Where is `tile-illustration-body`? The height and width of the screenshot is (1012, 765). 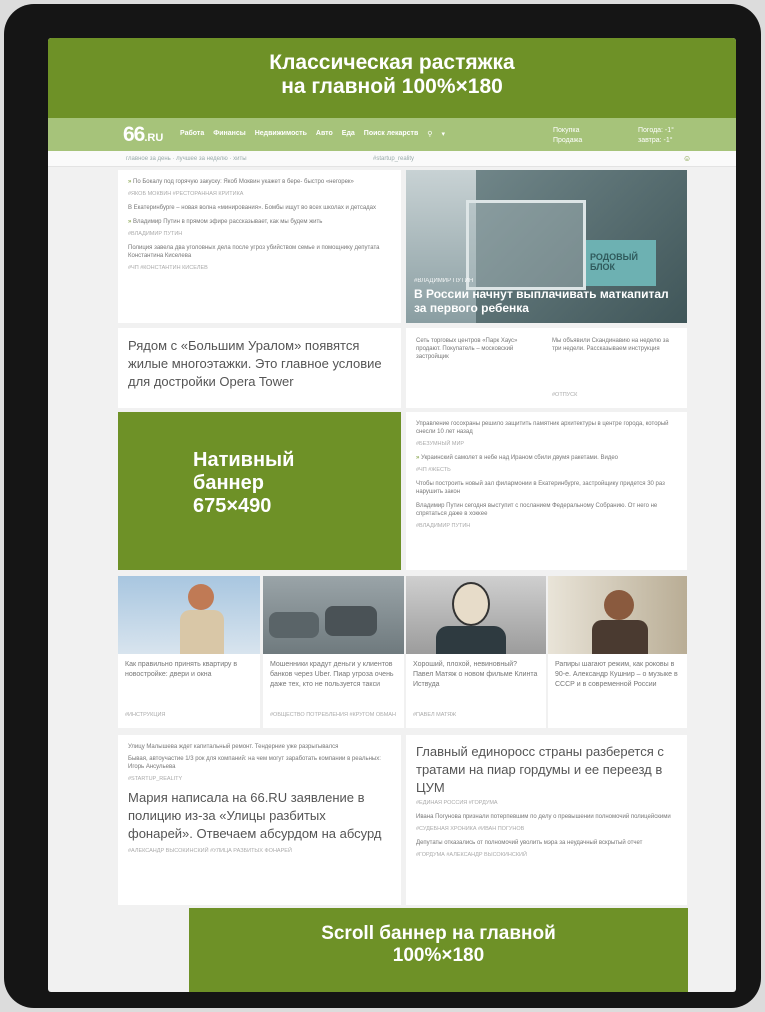 tile-illustration-body is located at coordinates (202, 632).